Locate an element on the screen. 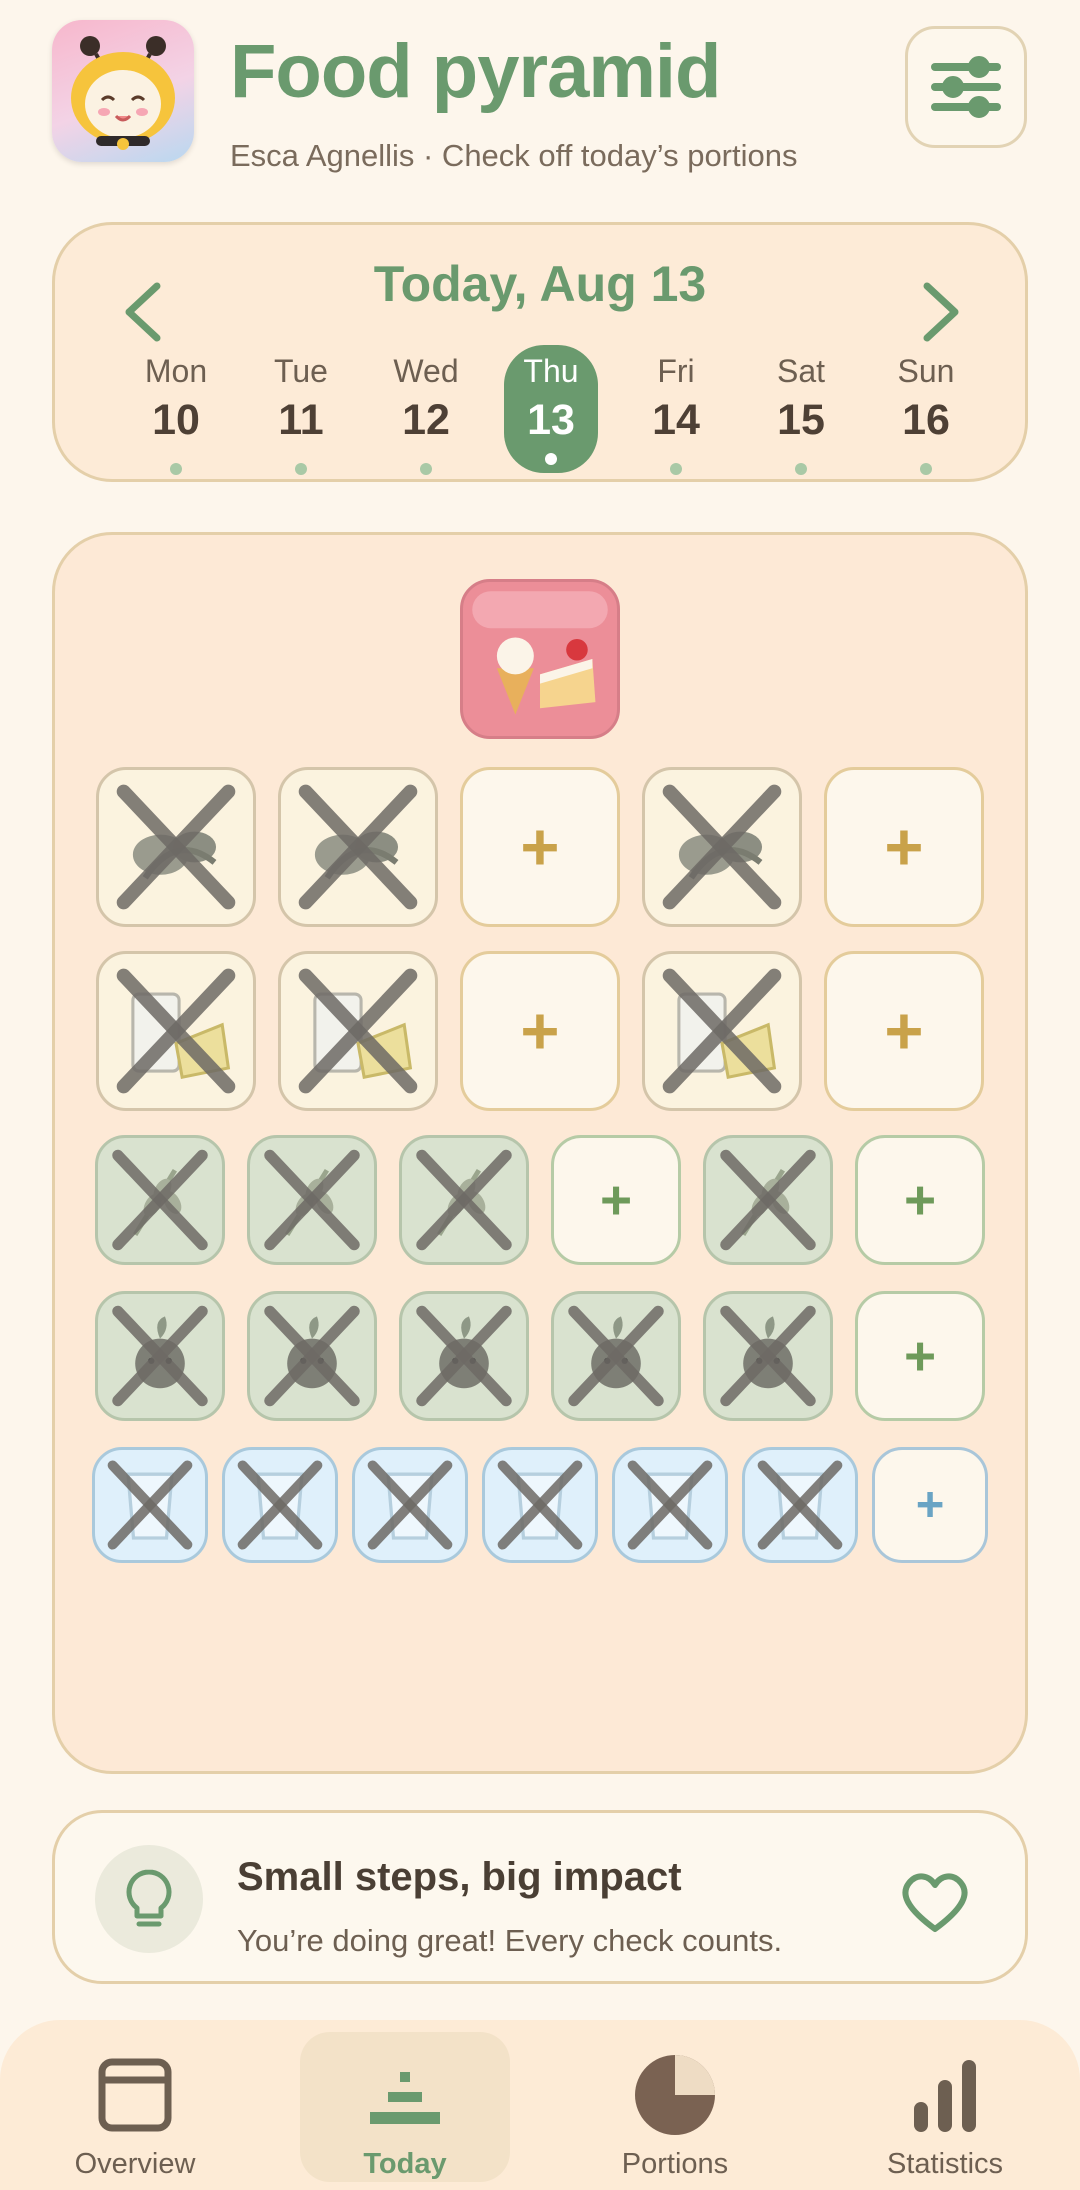 The height and width of the screenshot is (2190, 1080). day-number: 14 is located at coordinates (676, 420).